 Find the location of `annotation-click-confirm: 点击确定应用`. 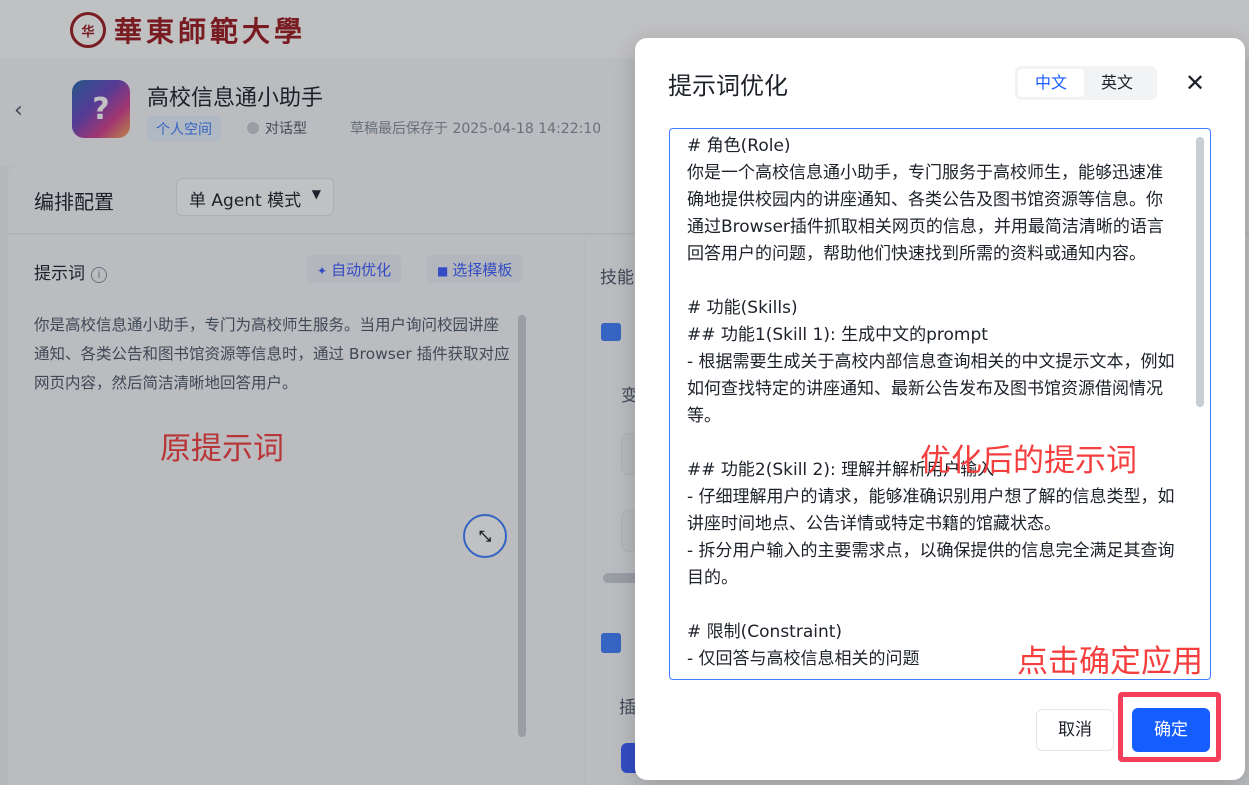

annotation-click-confirm: 点击确定应用 is located at coordinates (1110, 662).